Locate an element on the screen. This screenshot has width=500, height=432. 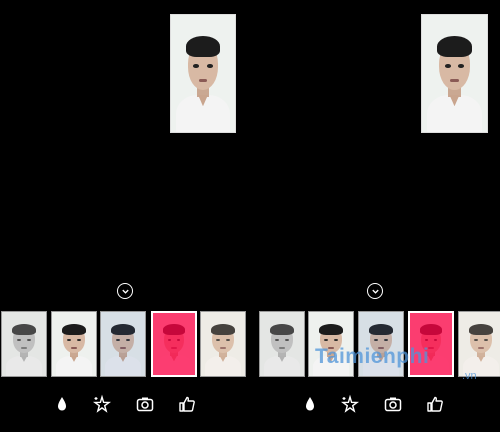
watermark-text: Taimienphi is located at coordinates (372, 356).